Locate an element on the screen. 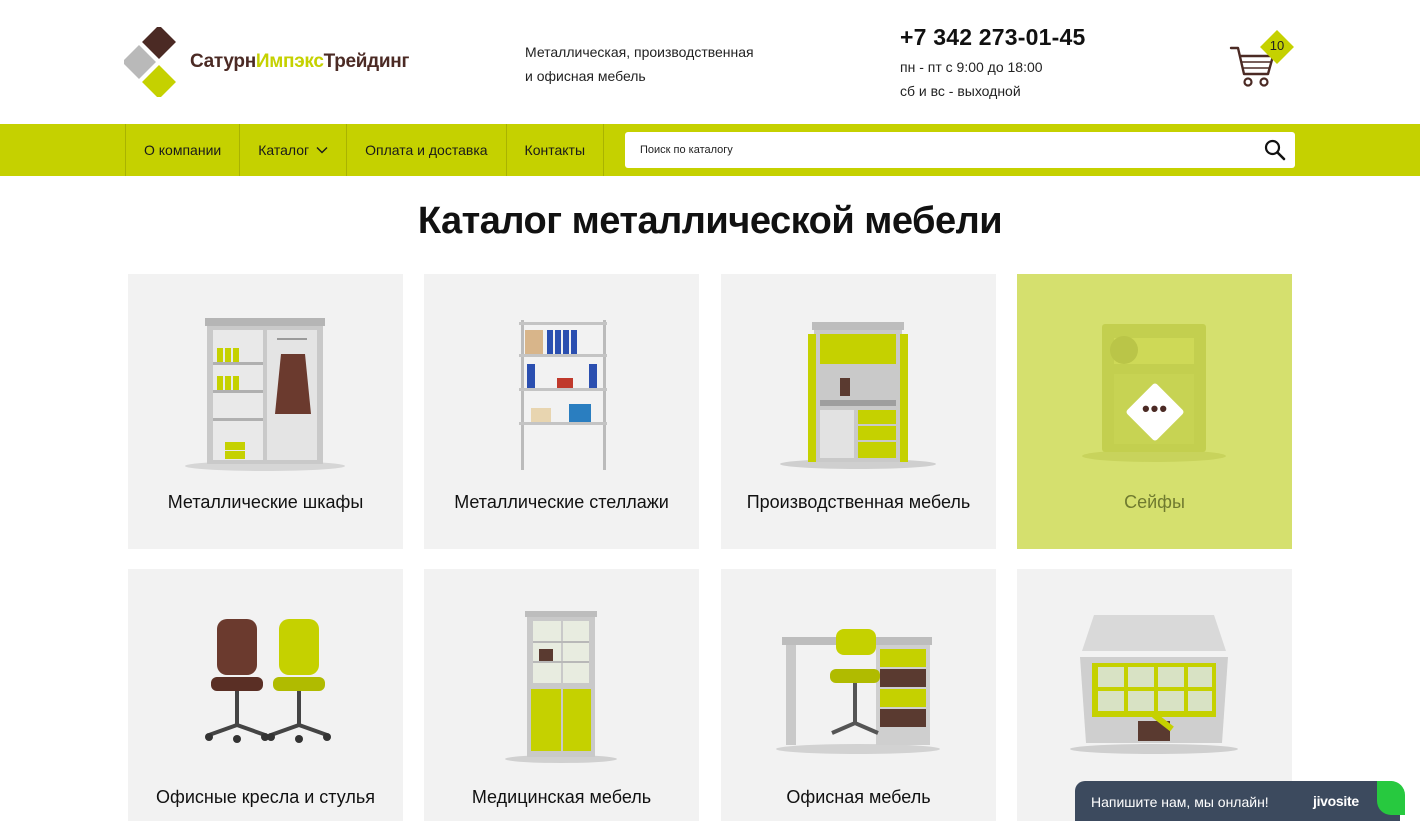  logo-word-trading: Трейдинг is located at coordinates (366, 61).